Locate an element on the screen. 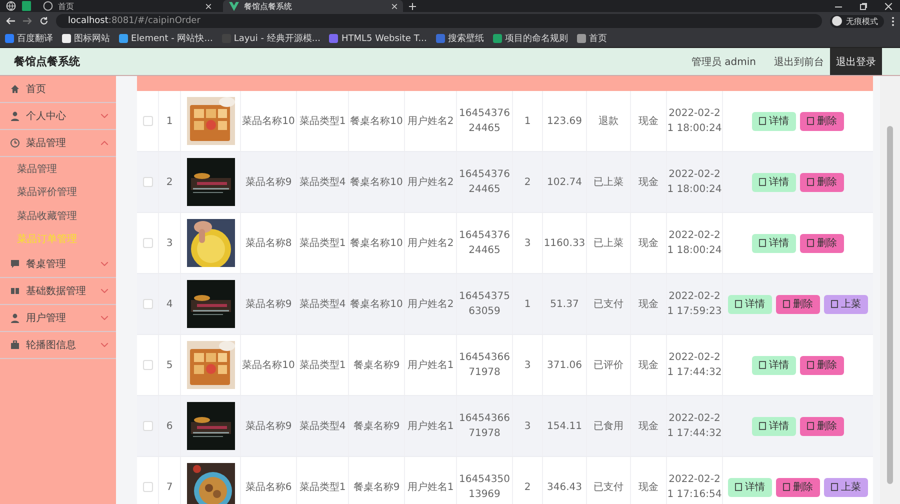  table-cell-text: 用户姓名1 is located at coordinates (430, 365).